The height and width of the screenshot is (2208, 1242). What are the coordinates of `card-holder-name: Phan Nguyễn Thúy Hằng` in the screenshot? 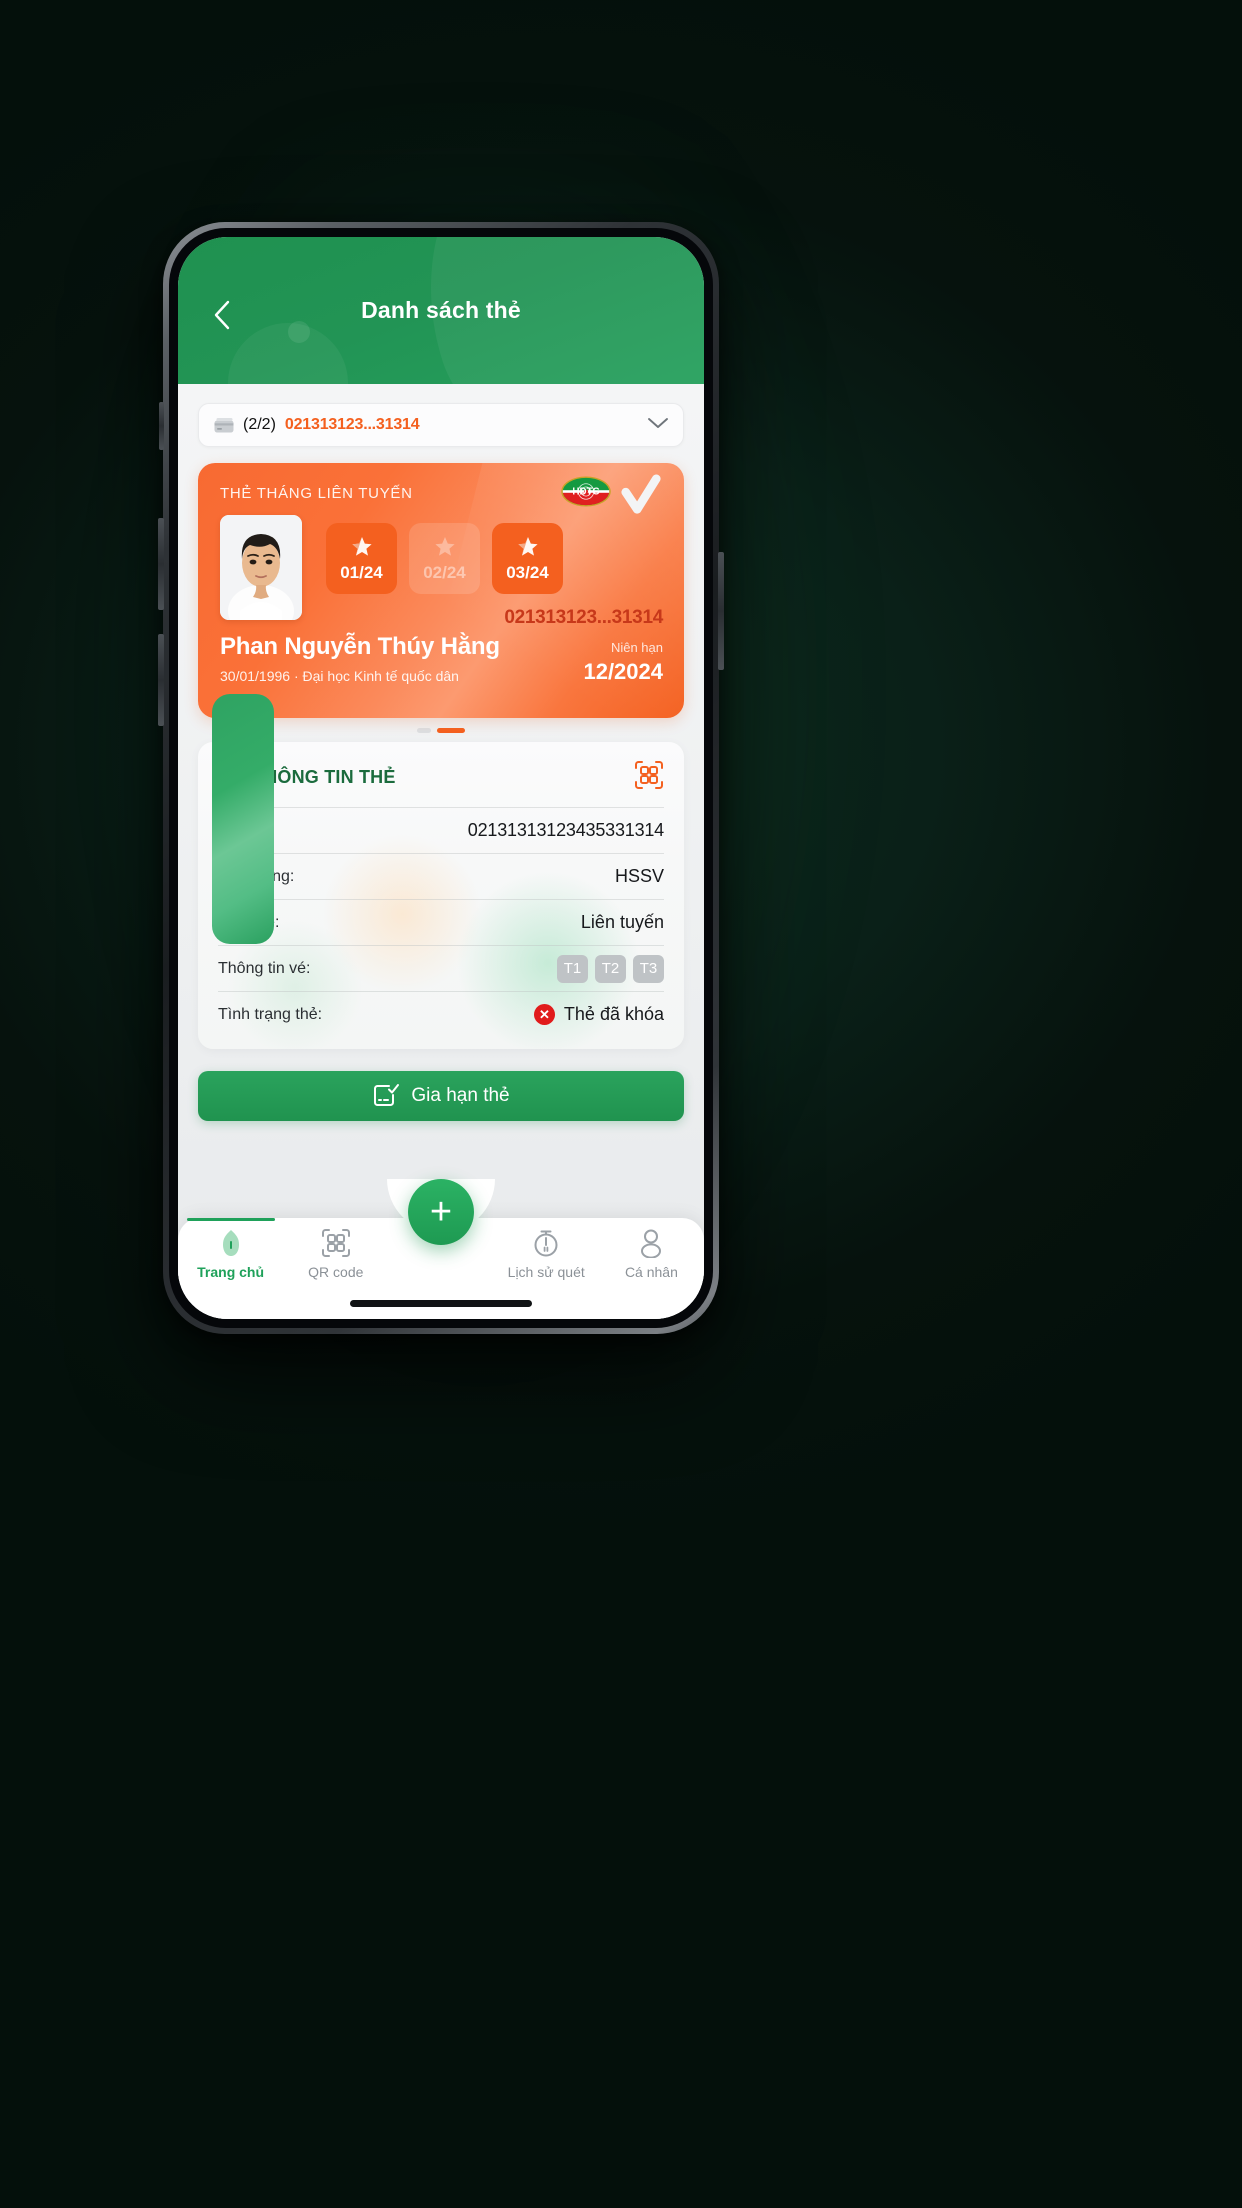 It's located at (360, 646).